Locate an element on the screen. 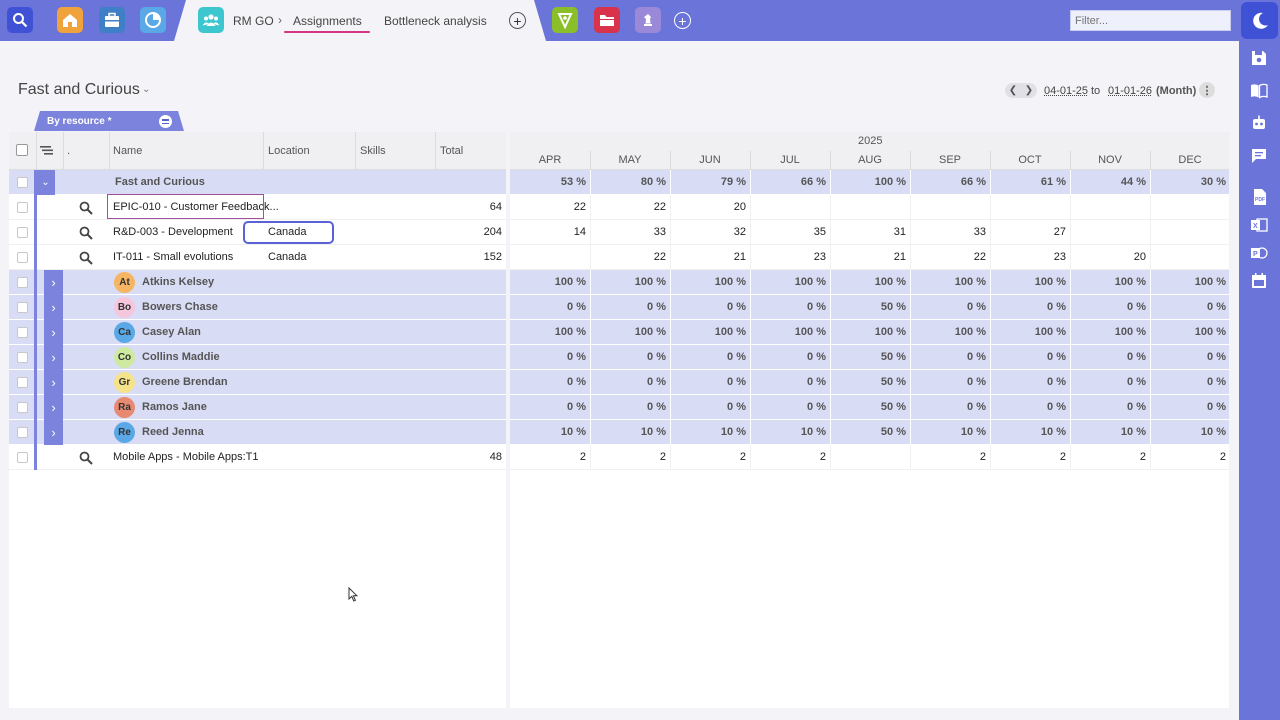 Image resolution: width=1280 pixels, height=720 pixels. pdf-export-button: PDF is located at coordinates (1259, 197).